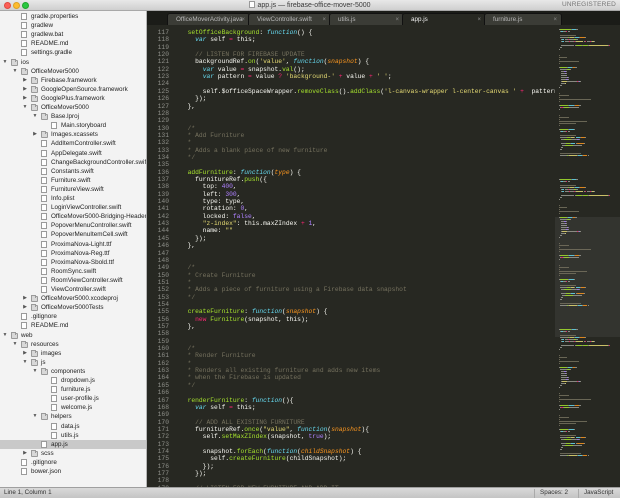 This screenshot has width=620, height=498. What do you see at coordinates (73, 116) in the screenshot?
I see `folder-row: ▼ Base.lproj` at bounding box center [73, 116].